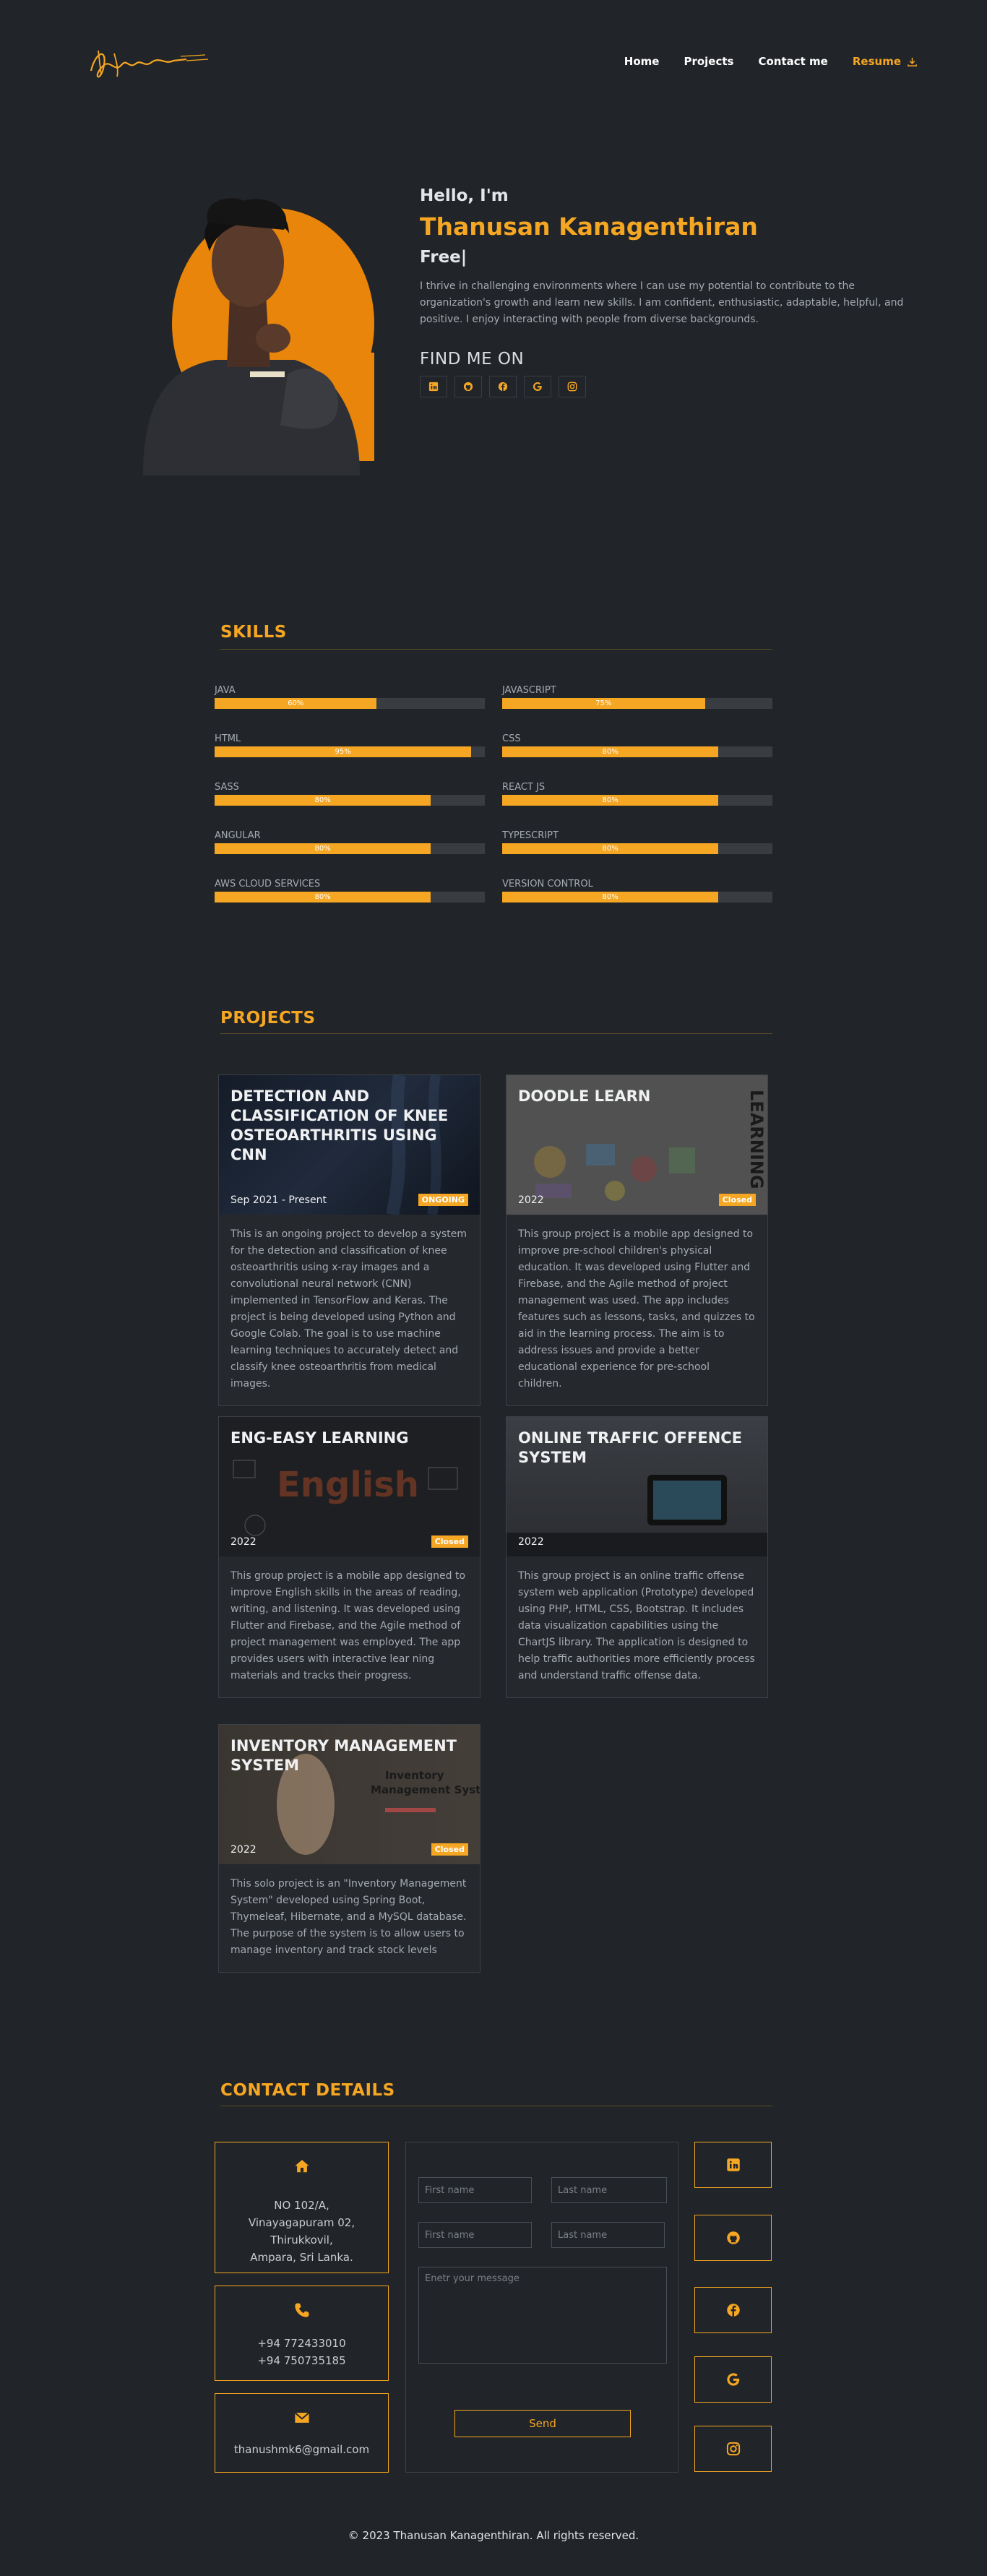 The image size is (987, 2576). Describe the element at coordinates (426, 1789) in the screenshot. I see `inventory-line2-text: Management System` at that location.